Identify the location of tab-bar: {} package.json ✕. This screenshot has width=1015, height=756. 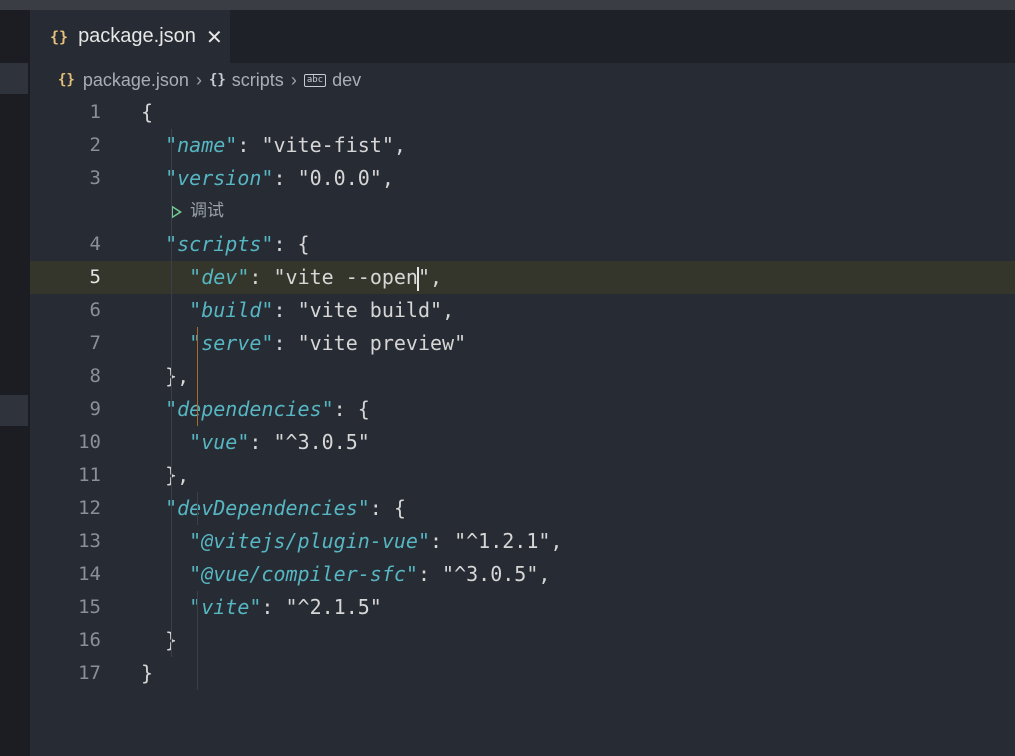
(522, 36).